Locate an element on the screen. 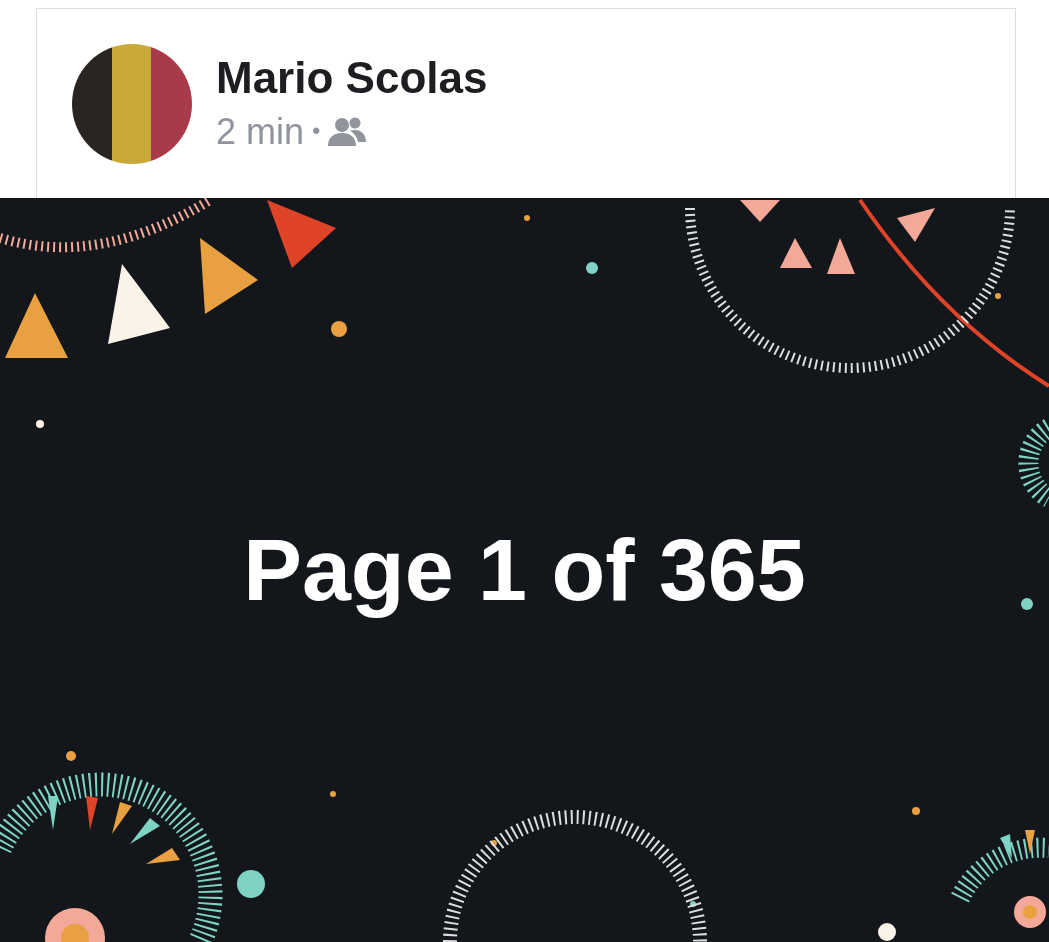 The image size is (1049, 942). people-icon is located at coordinates (347, 131).